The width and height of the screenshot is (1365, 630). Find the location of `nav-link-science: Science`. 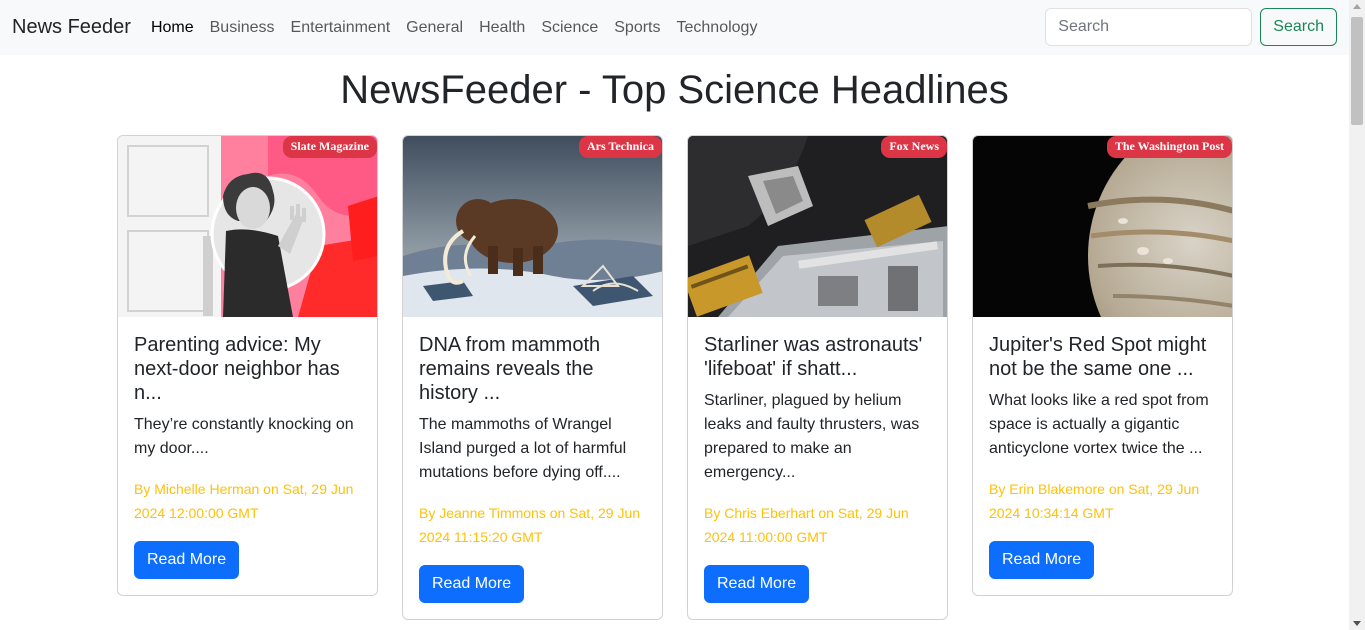

nav-link-science: Science is located at coordinates (569, 28).